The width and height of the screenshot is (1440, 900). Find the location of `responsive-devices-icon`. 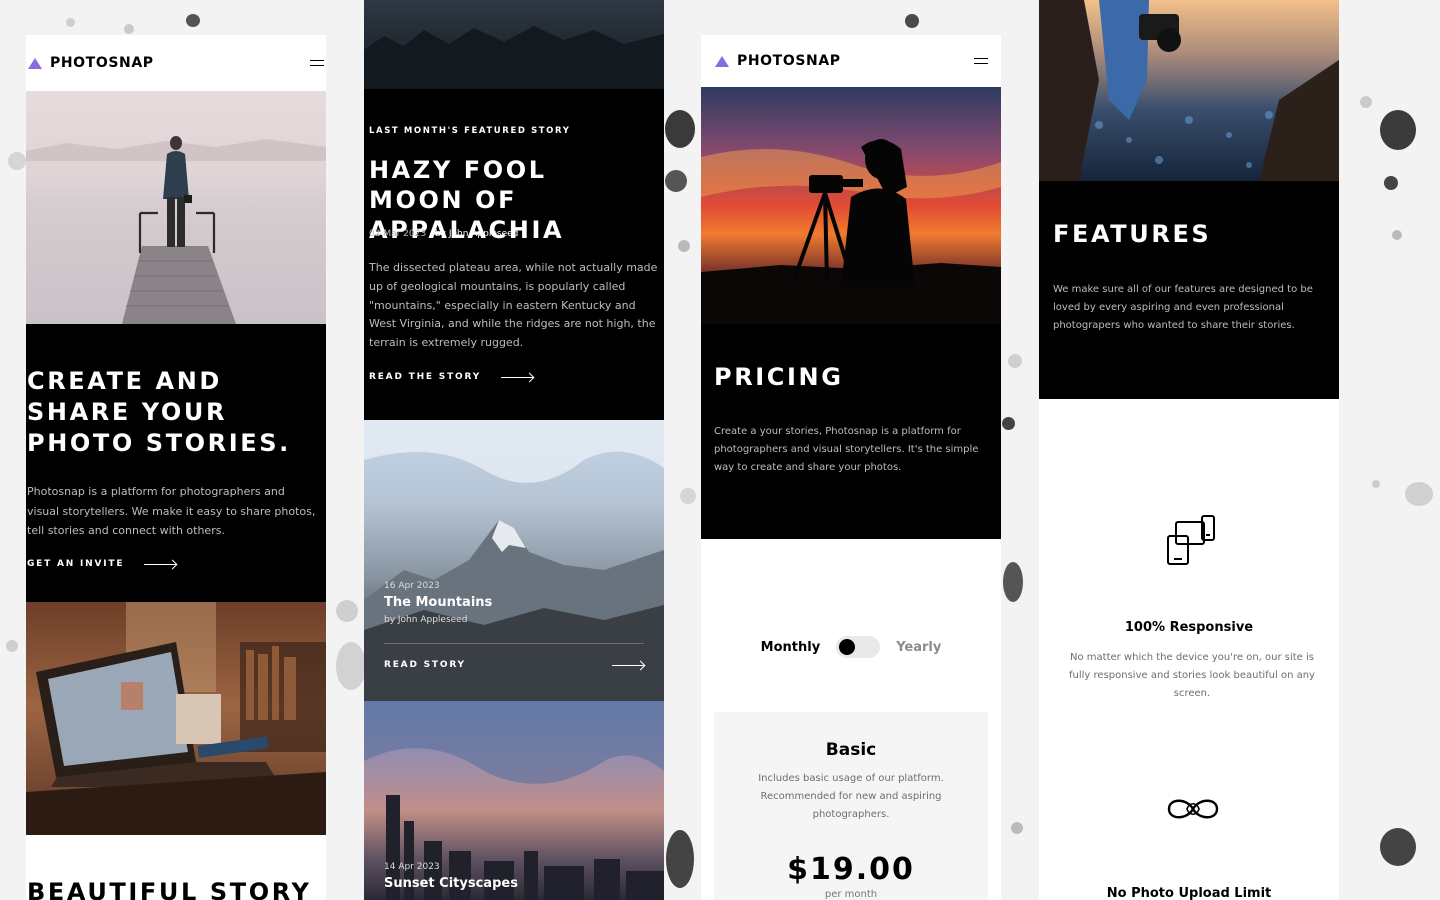

responsive-devices-icon is located at coordinates (1191, 540).